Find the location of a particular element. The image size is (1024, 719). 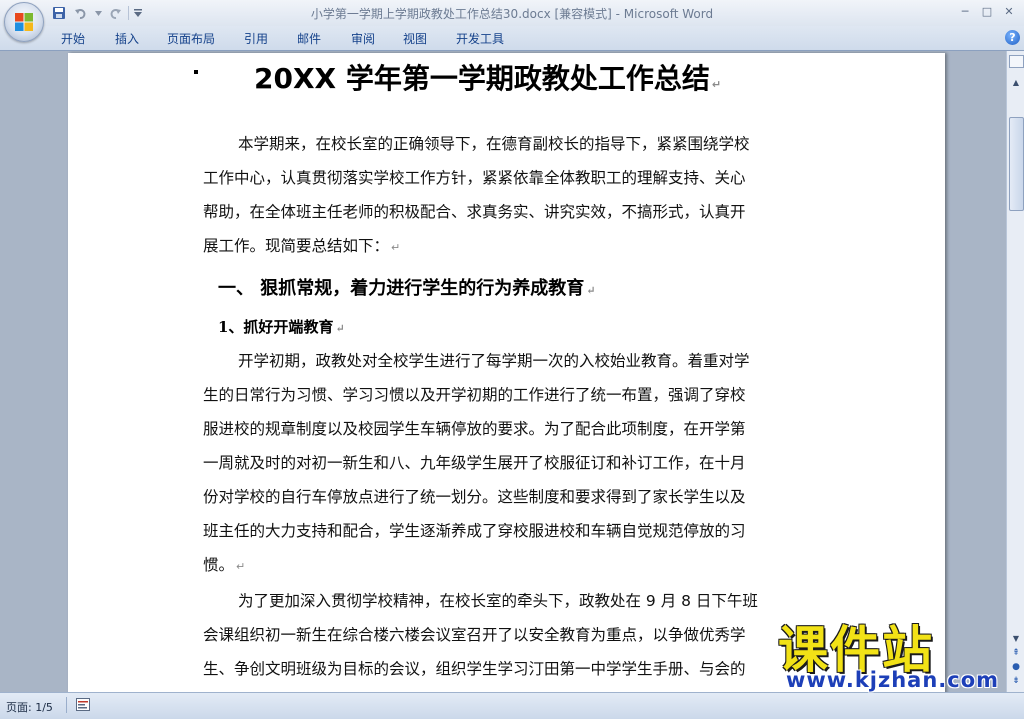

tab-references: 引用 is located at coordinates (256, 38).